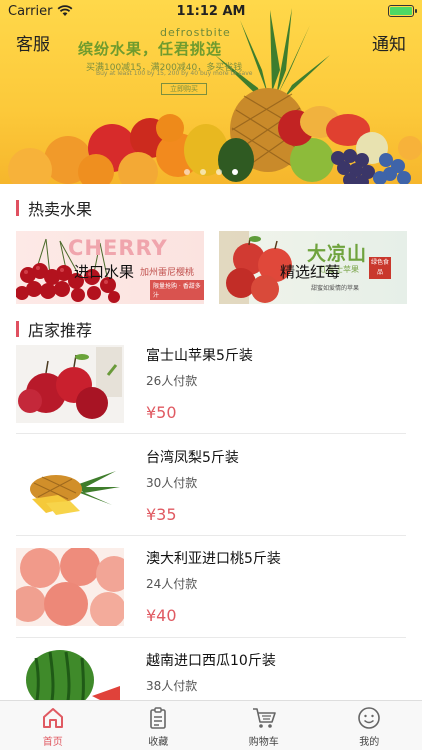 The height and width of the screenshot is (750, 422). What do you see at coordinates (211, 172) in the screenshot?
I see `carousel-dots` at bounding box center [211, 172].